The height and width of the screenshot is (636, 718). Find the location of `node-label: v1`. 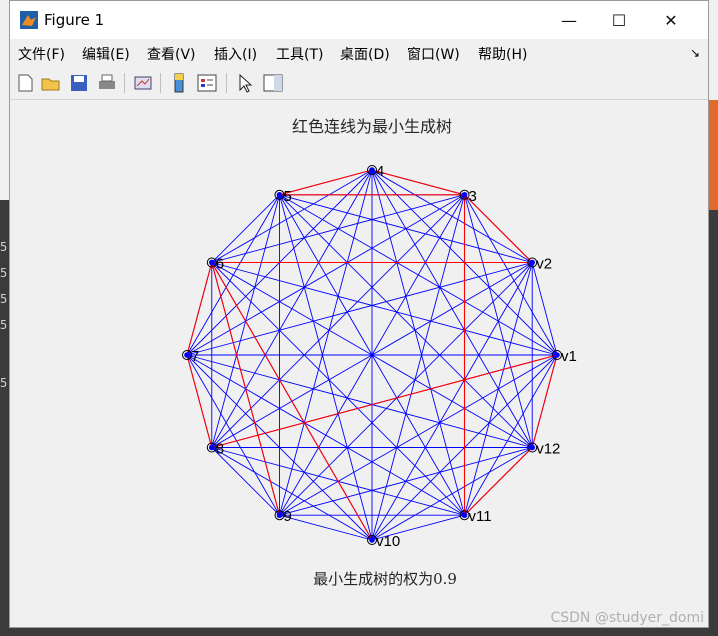

node-label: v1 is located at coordinates (569, 356).